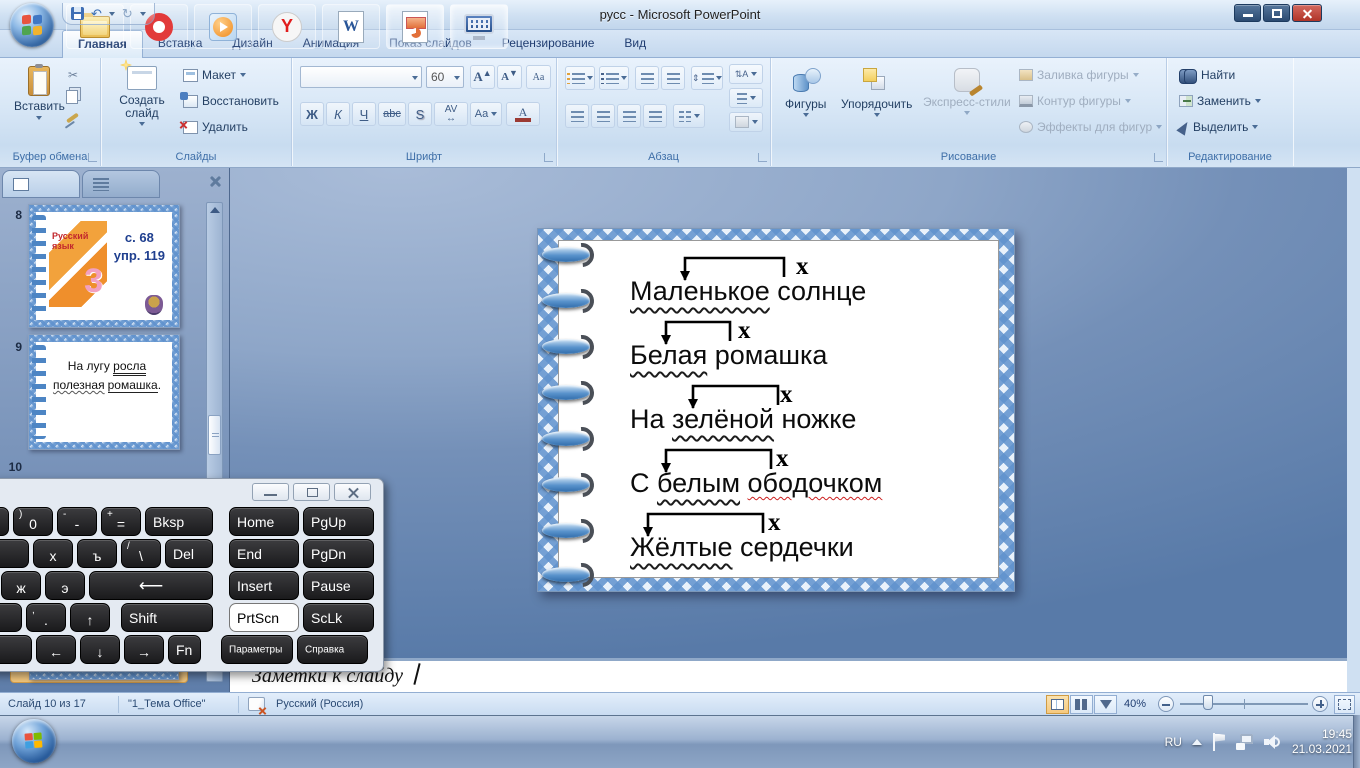 The image size is (1360, 768). Describe the element at coordinates (1219, 741) in the screenshot. I see `action-center-flag-icon` at that location.